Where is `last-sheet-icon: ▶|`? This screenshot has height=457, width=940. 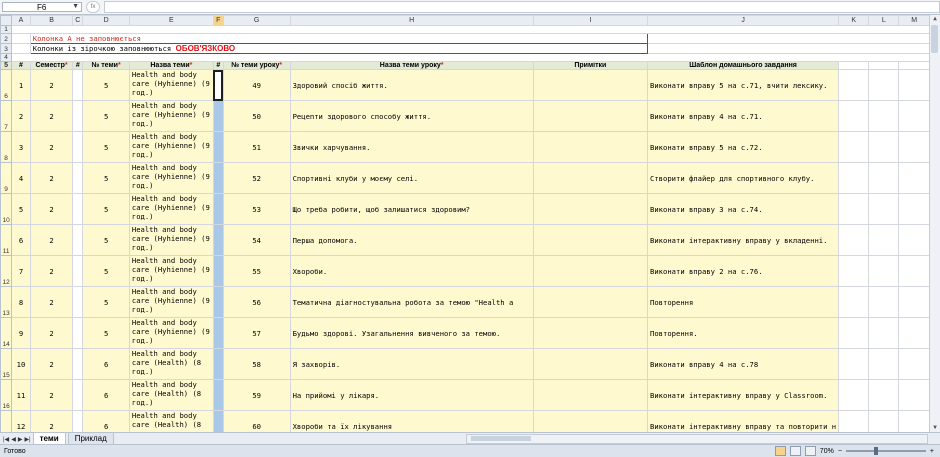 last-sheet-icon: ▶| is located at coordinates (27, 439).